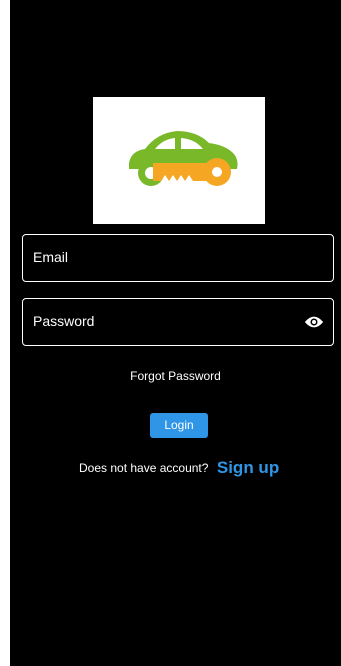 The height and width of the screenshot is (666, 341). I want to click on no-account-prompt: Does not have account?, so click(144, 468).